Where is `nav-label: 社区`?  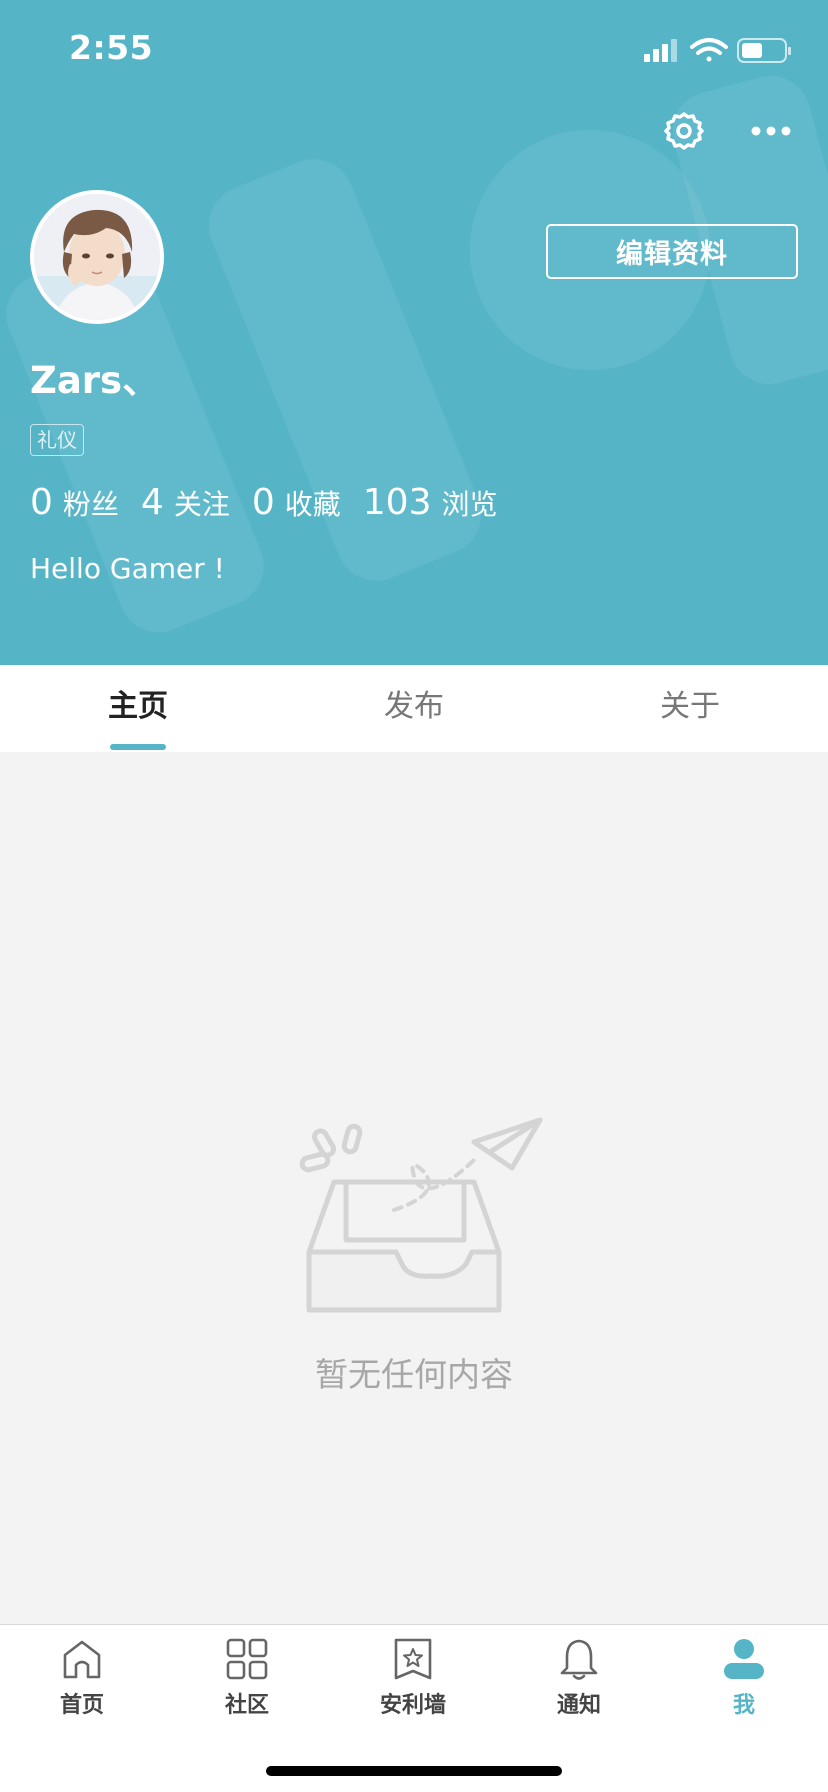 nav-label: 社区 is located at coordinates (246, 1705).